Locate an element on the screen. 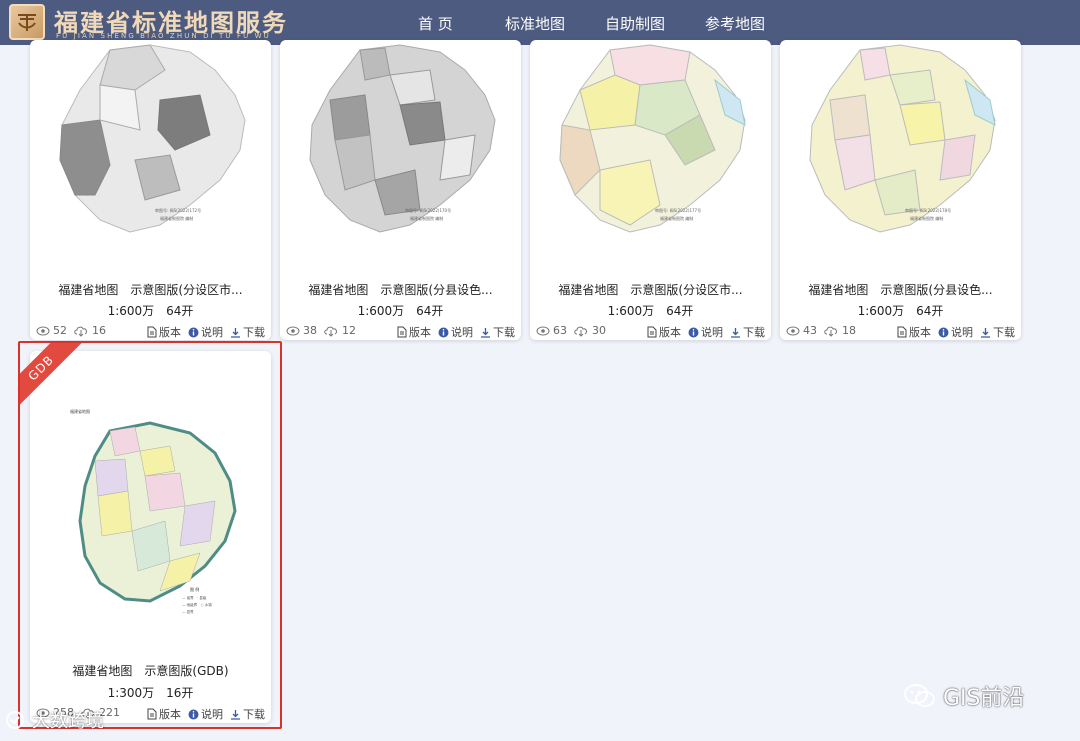  watermark-text-left: 大数跨境 is located at coordinates (68, 721).